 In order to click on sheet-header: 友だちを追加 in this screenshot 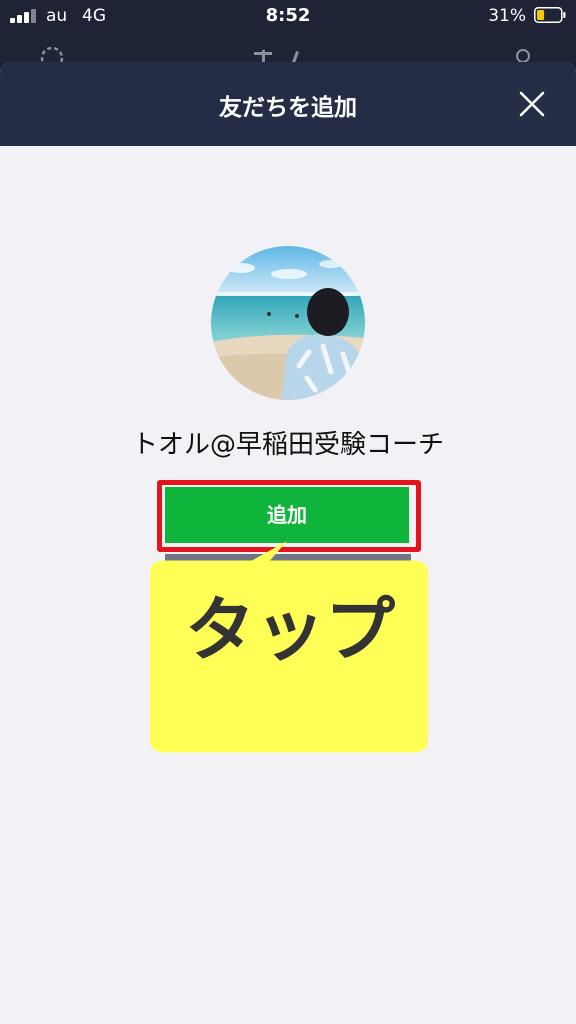, I will do `click(288, 104)`.